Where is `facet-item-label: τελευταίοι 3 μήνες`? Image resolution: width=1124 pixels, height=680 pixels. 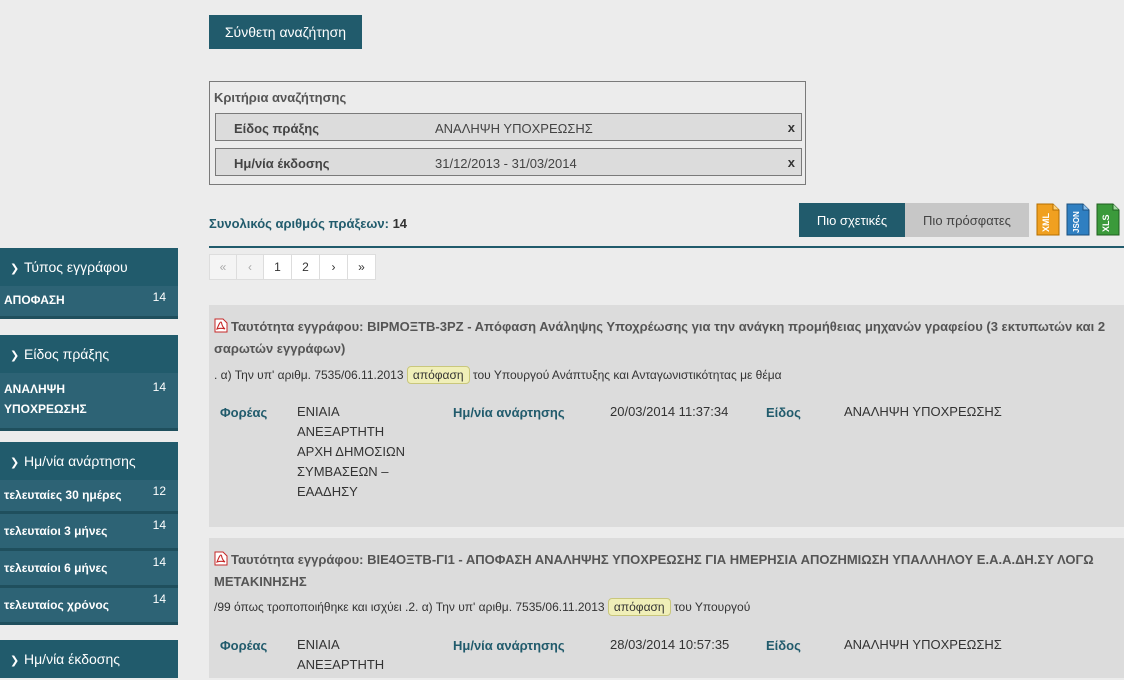
facet-item-label: τελευταίοι 3 μήνες is located at coordinates (56, 531).